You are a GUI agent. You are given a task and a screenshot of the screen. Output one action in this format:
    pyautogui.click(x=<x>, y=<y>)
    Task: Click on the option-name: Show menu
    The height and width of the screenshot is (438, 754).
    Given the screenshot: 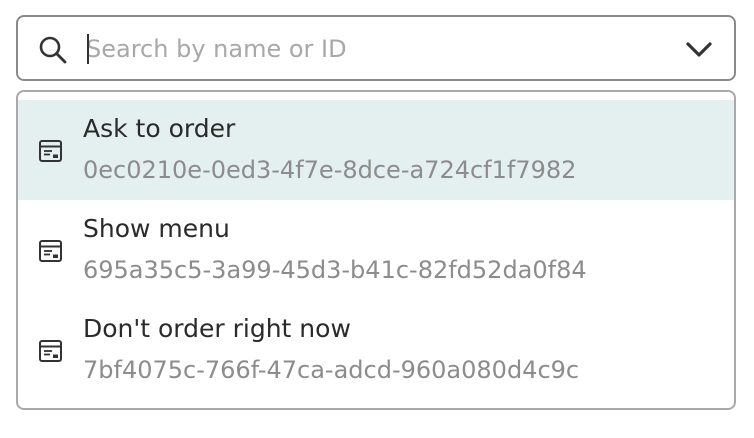 What is the action you would take?
    pyautogui.click(x=156, y=228)
    